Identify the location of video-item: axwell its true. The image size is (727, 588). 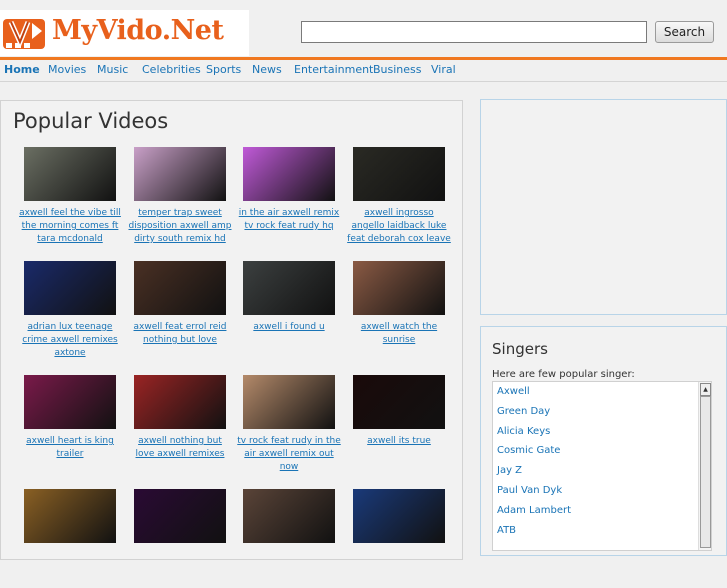
(399, 424).